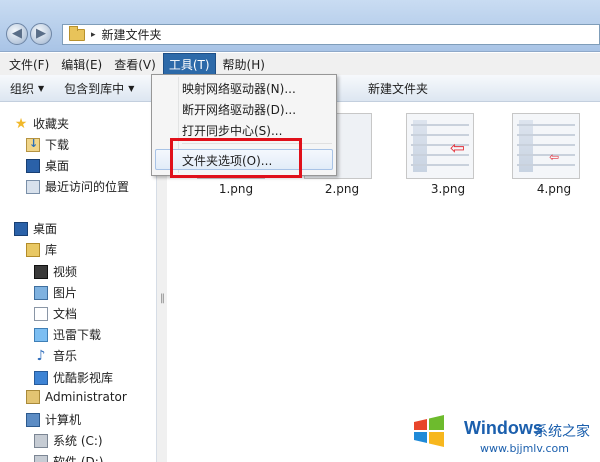 This screenshot has height=462, width=600. Describe the element at coordinates (162, 298) in the screenshot. I see `splitter-grip-icon: ‖` at that location.